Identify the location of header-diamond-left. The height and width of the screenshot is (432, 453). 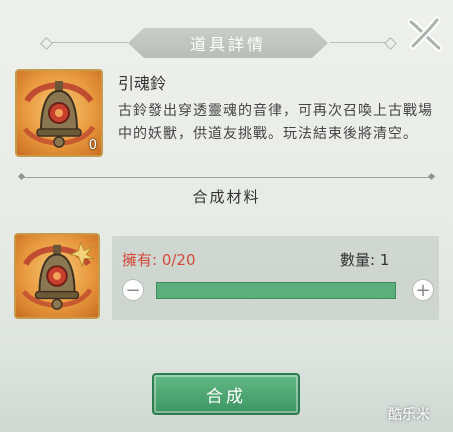
(46, 43).